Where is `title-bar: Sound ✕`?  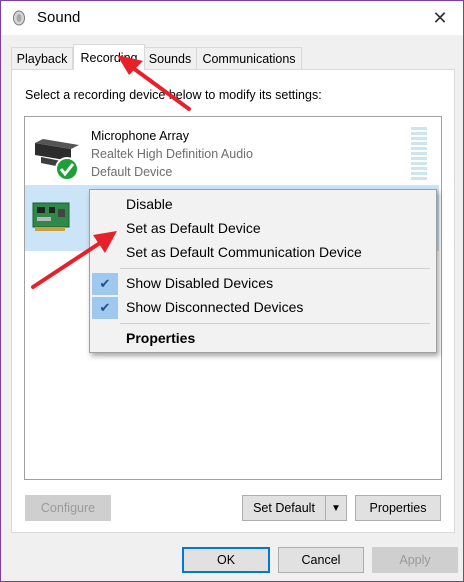
title-bar: Sound ✕ is located at coordinates (232, 18).